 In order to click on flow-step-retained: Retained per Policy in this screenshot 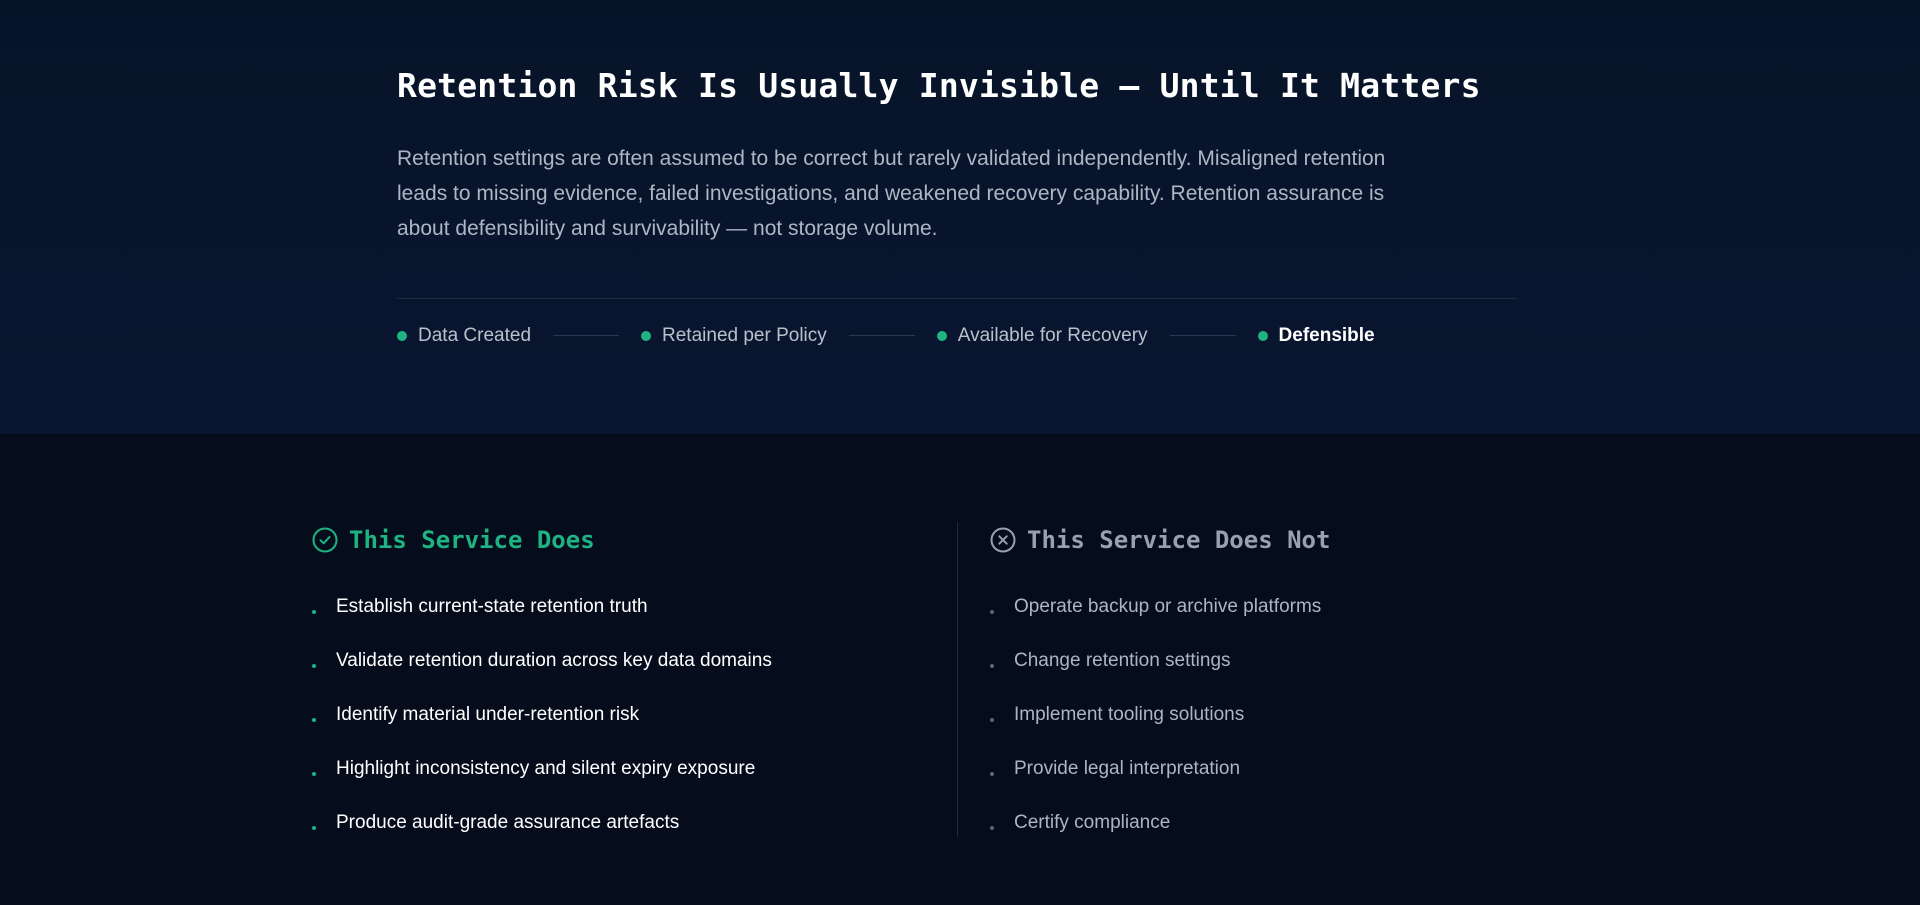, I will do `click(734, 336)`.